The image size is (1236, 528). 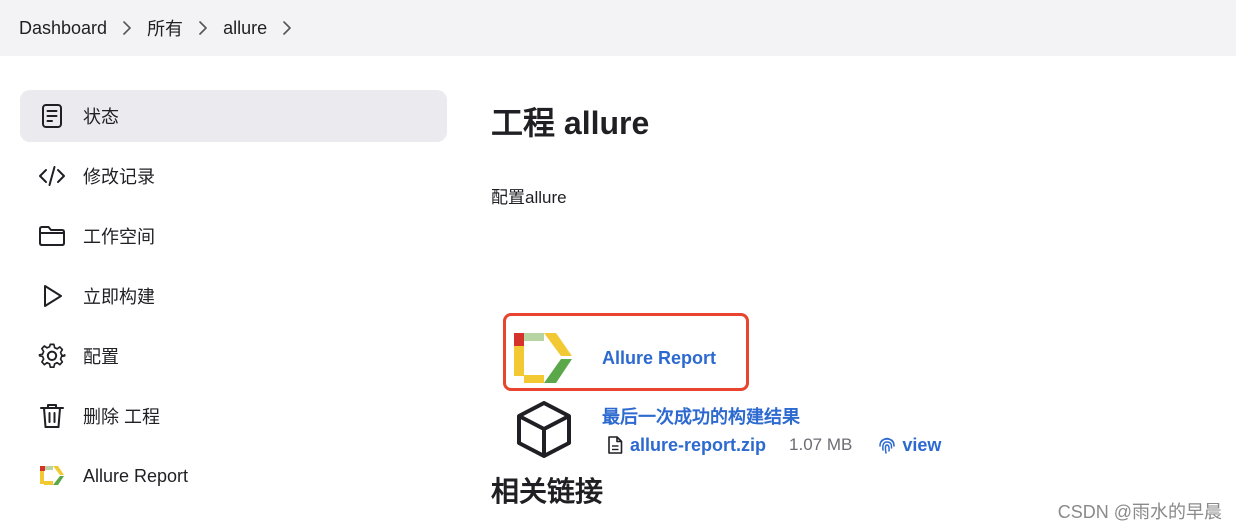 I want to click on sidebar-item-label: Allure Report, so click(x=136, y=475).